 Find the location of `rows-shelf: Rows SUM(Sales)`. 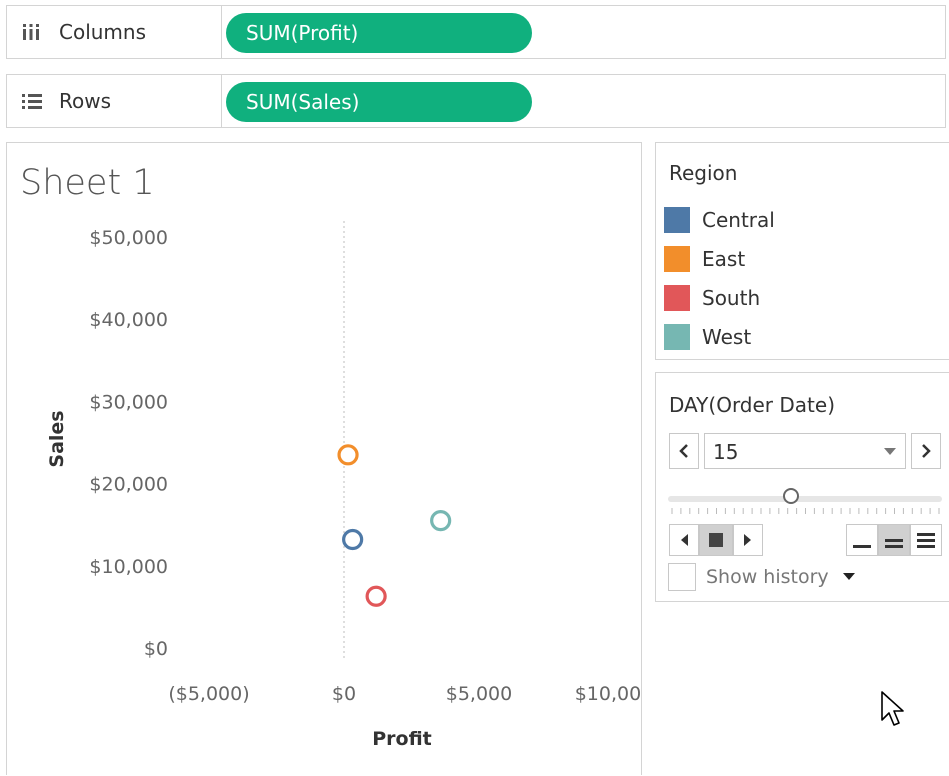

rows-shelf: Rows SUM(Sales) is located at coordinates (476, 101).